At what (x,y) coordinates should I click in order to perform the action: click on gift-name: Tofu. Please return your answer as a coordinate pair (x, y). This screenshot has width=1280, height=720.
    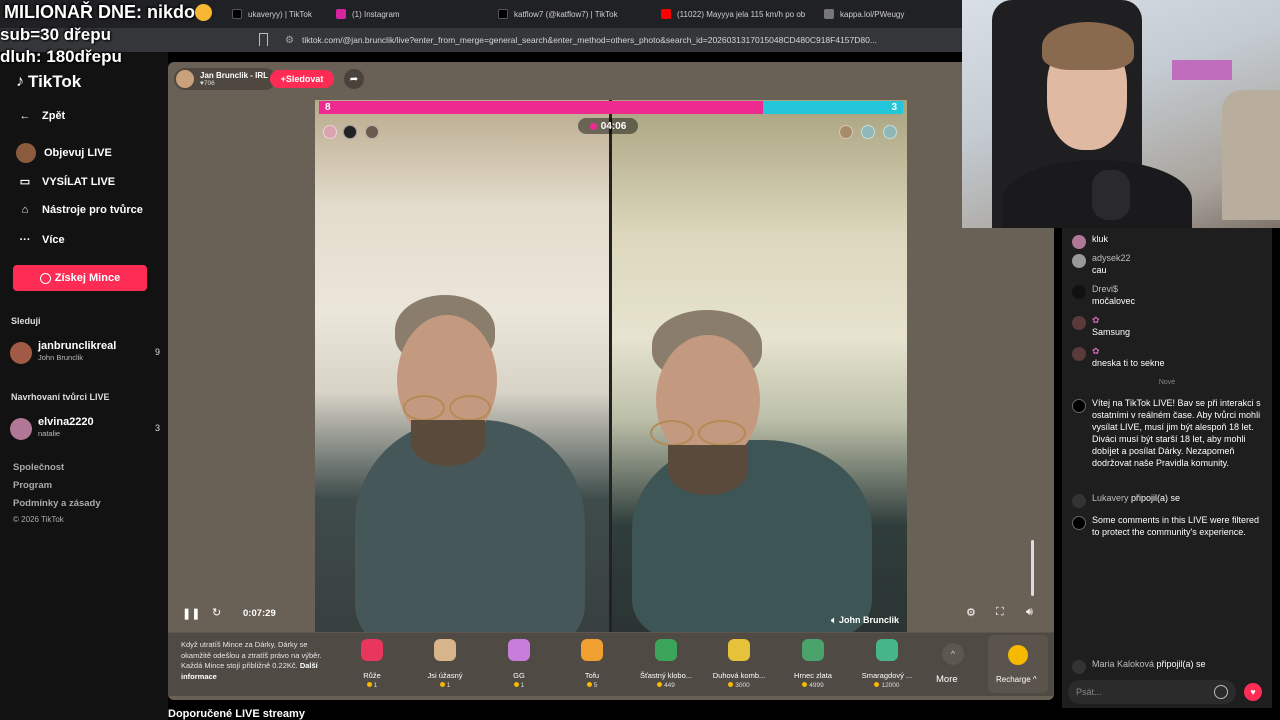
    Looking at the image, I should click on (592, 675).